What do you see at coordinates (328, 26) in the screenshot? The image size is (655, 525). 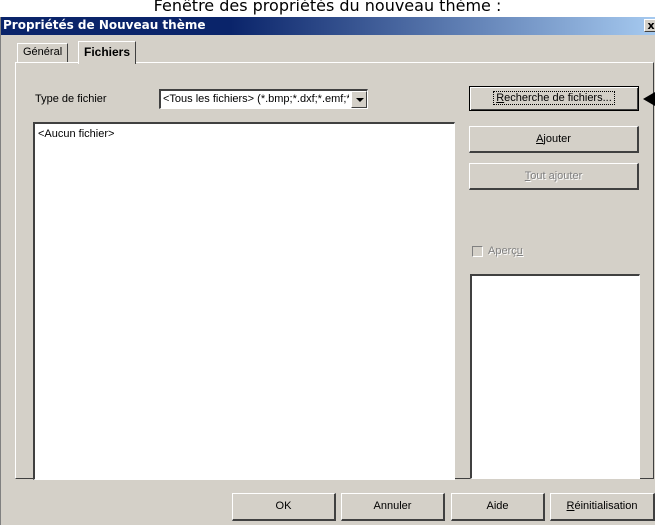 I see `title-bar: Propriétés de Nouveau thème x` at bounding box center [328, 26].